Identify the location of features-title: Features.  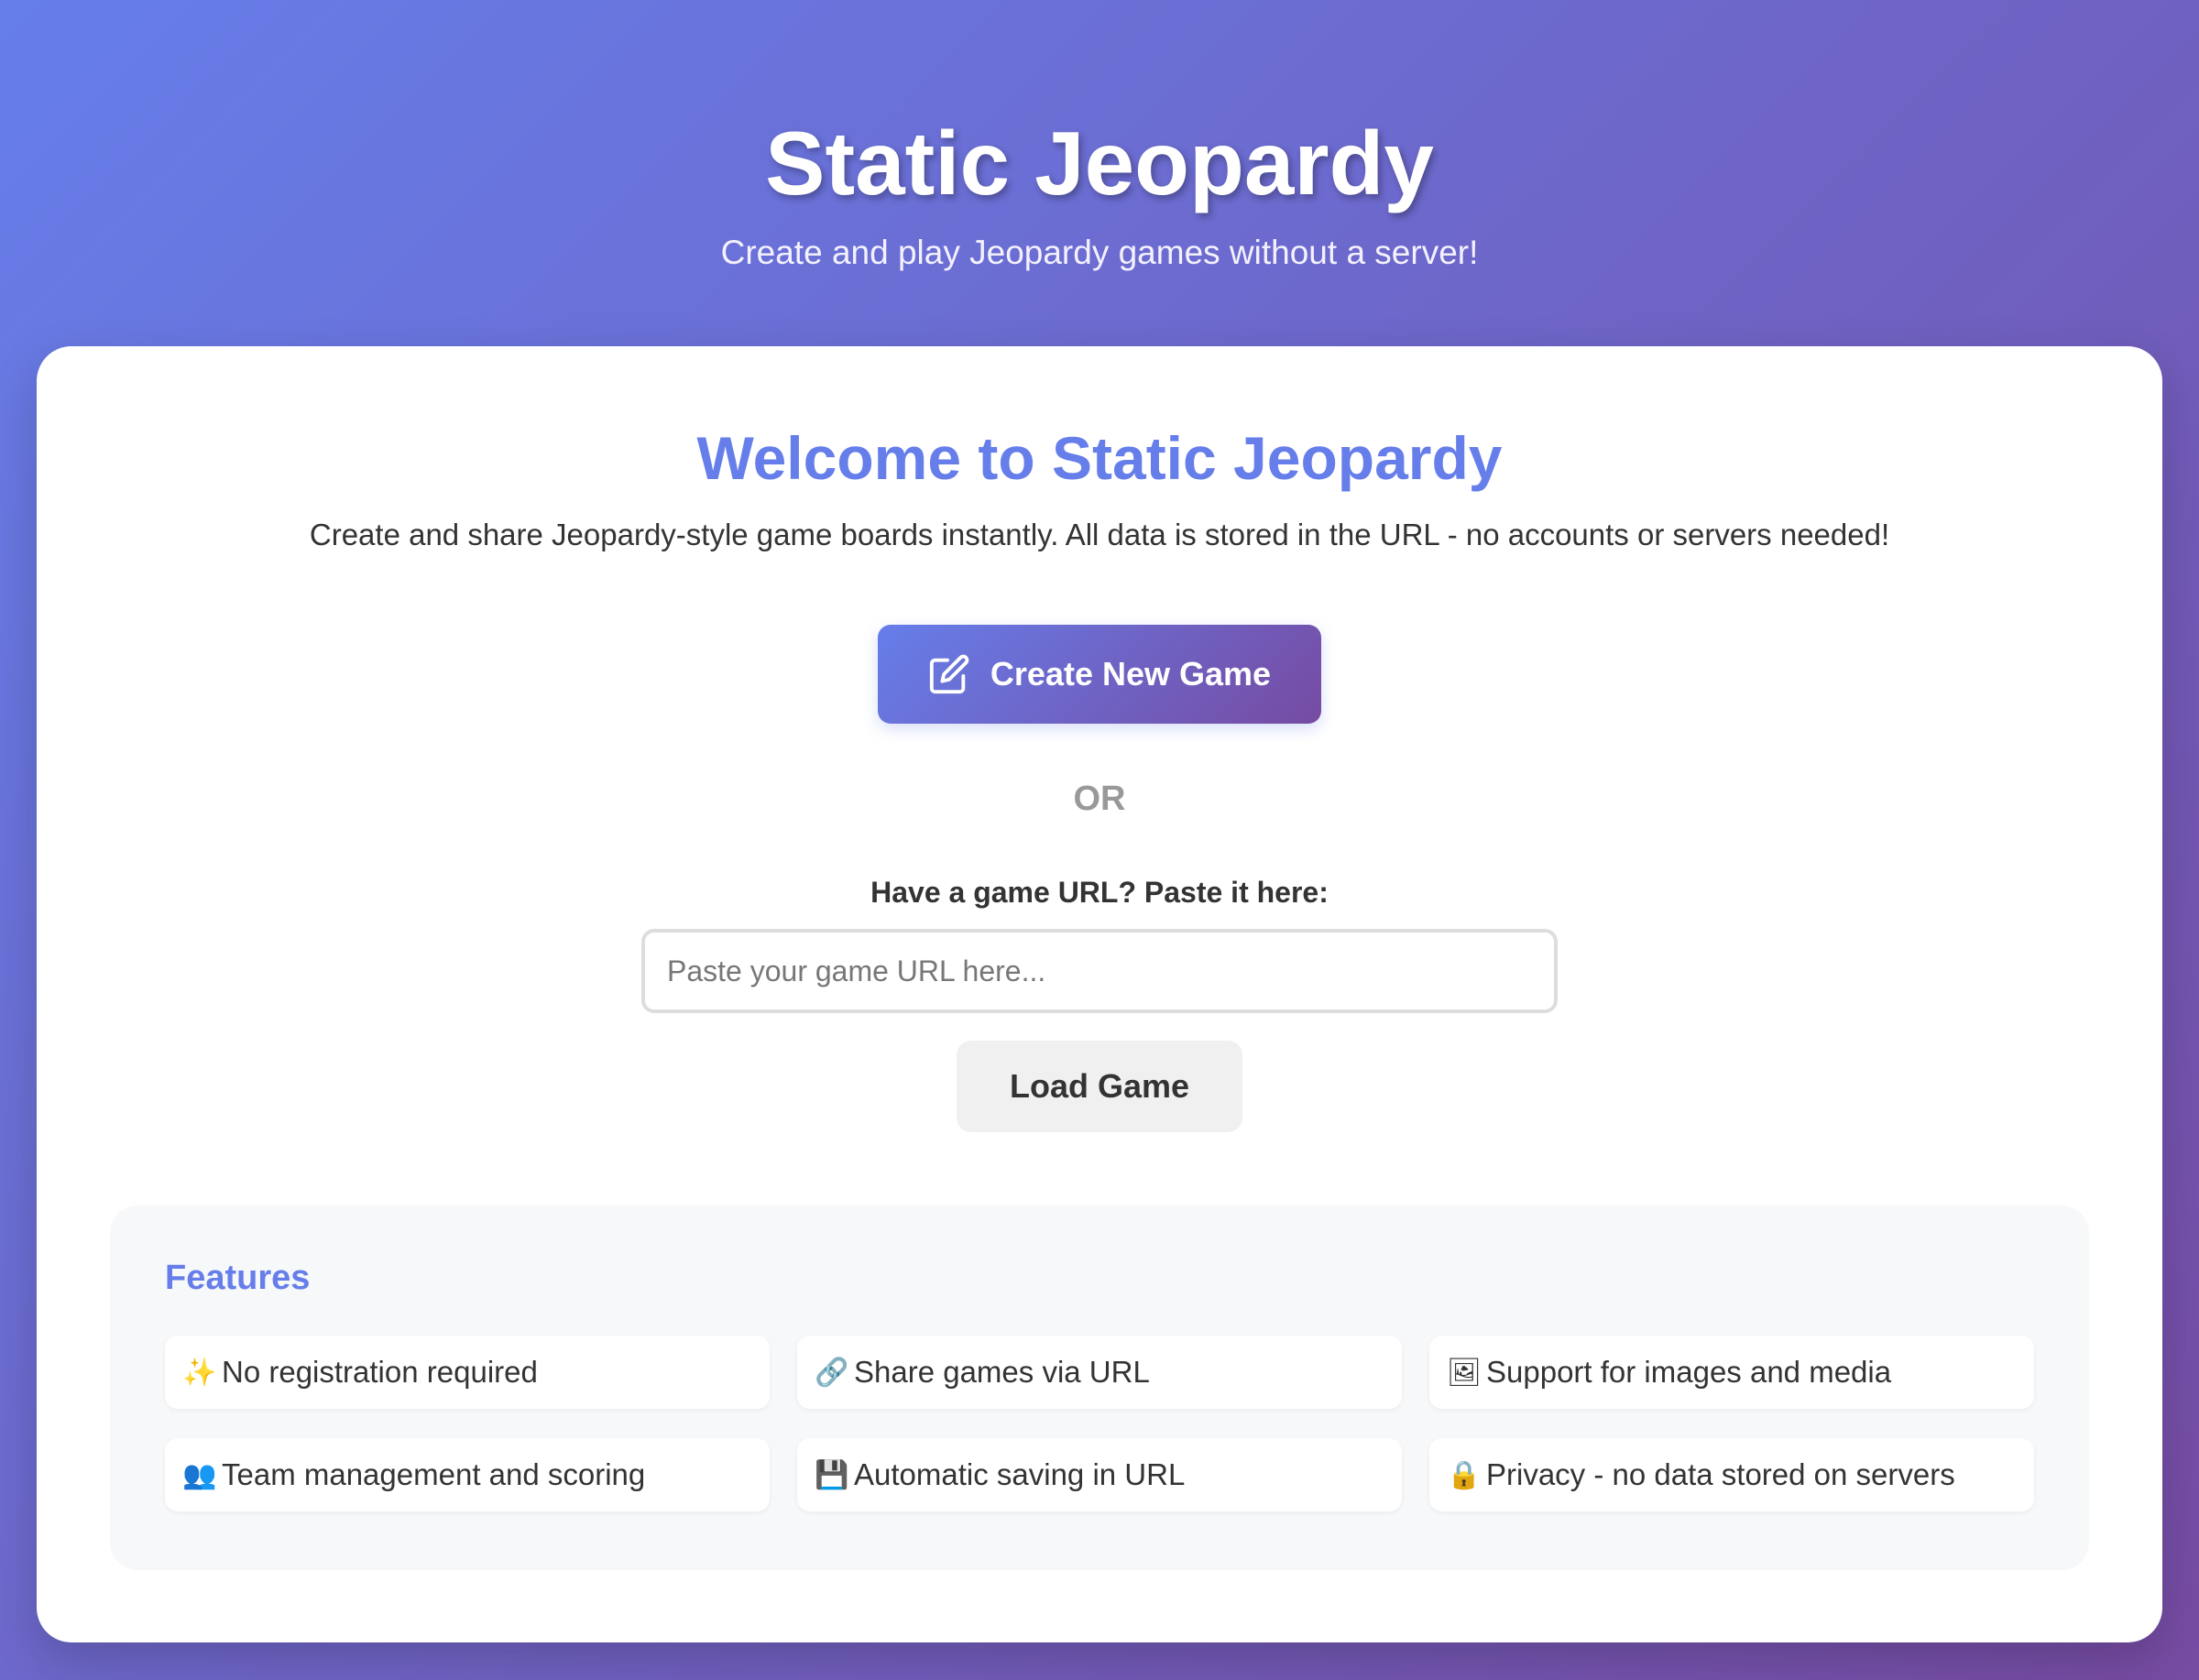
(238, 1278).